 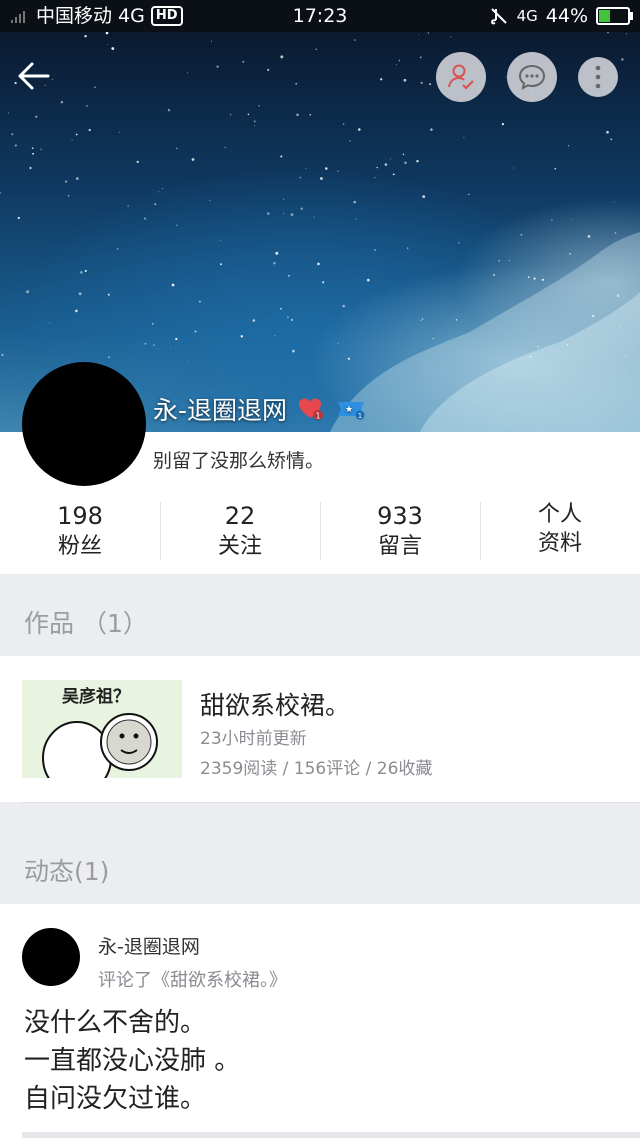 I want to click on works-section-title: 作品 （1）, so click(x=86, y=623).